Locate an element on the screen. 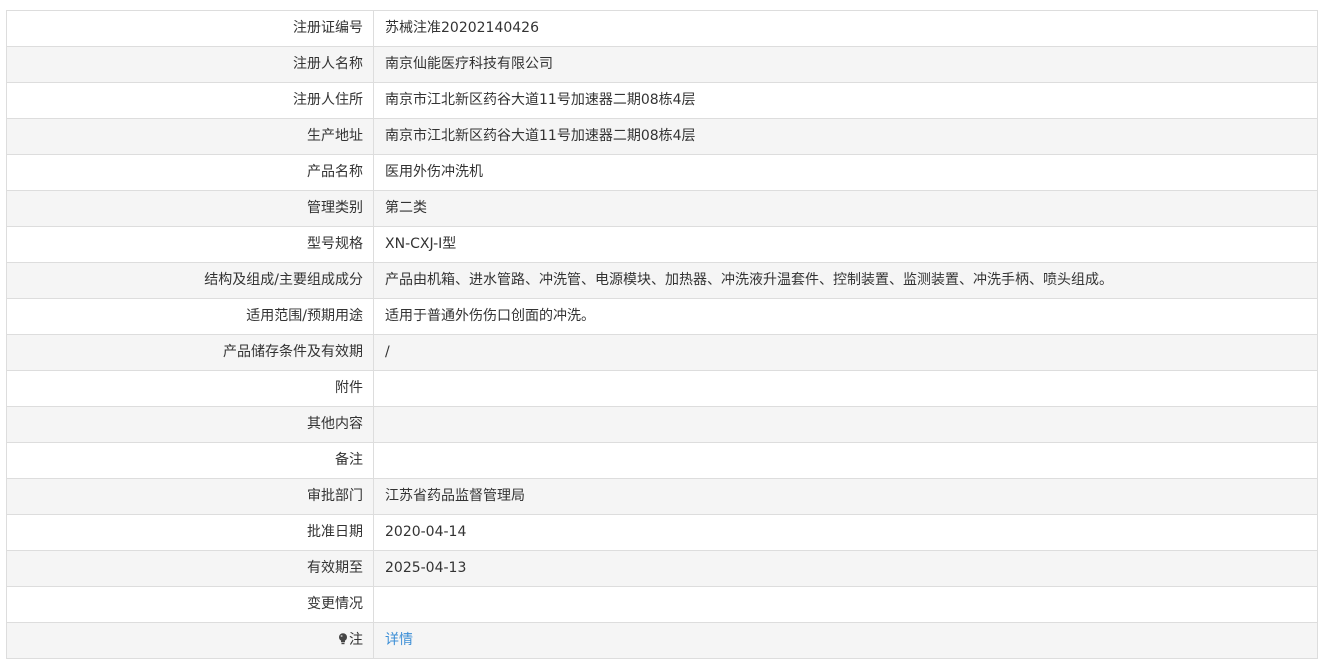 This screenshot has height=668, width=1326. field-label-note: 注 is located at coordinates (190, 640).